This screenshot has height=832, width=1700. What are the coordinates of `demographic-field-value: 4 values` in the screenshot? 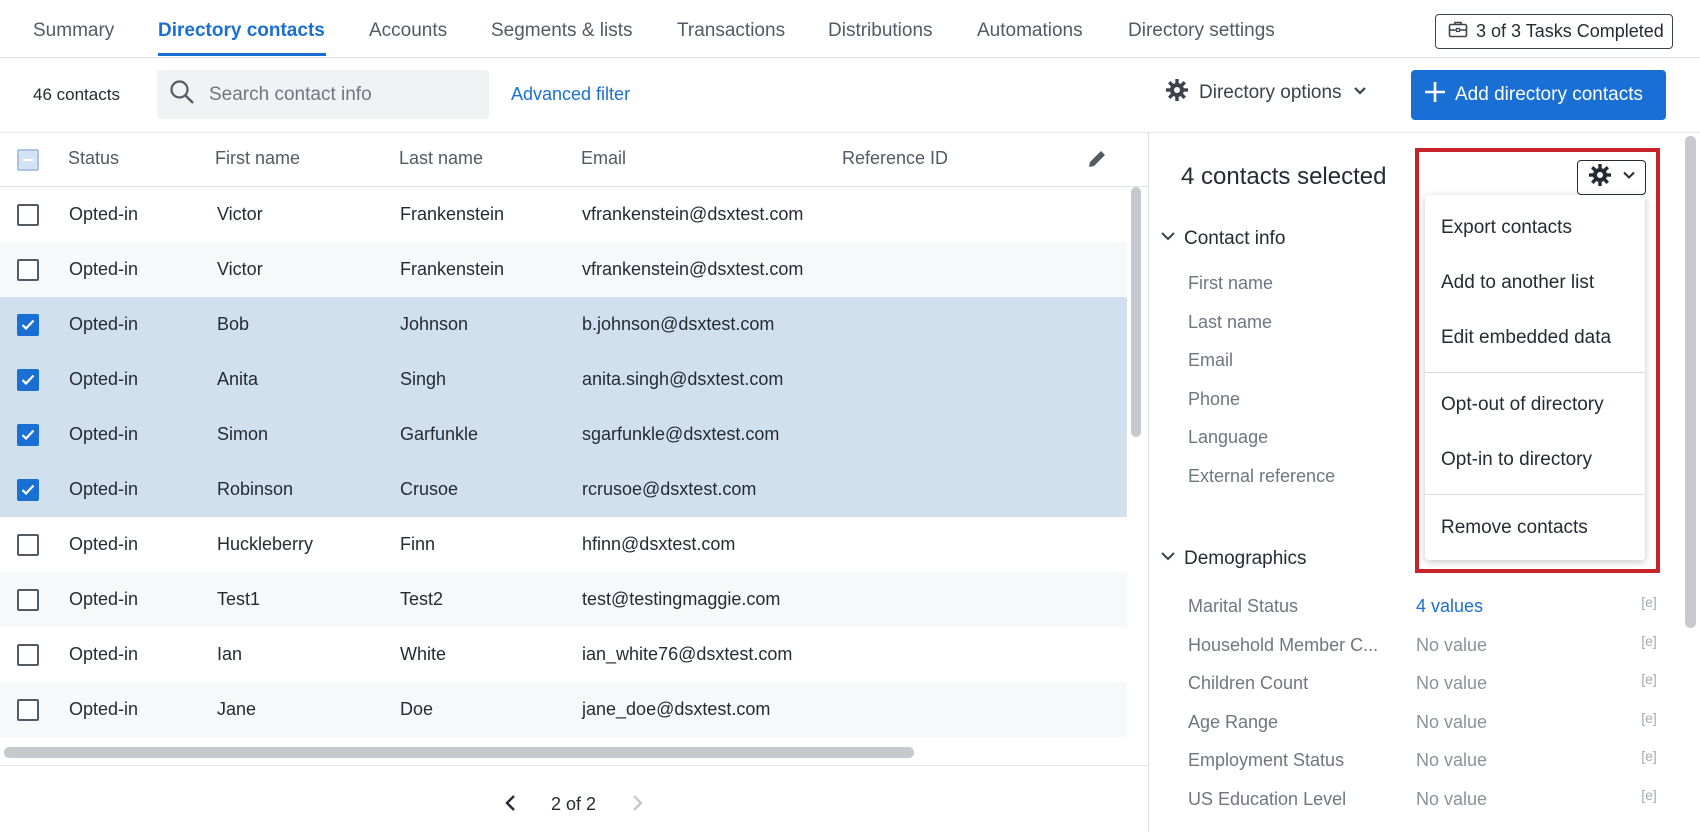 It's located at (1449, 606).